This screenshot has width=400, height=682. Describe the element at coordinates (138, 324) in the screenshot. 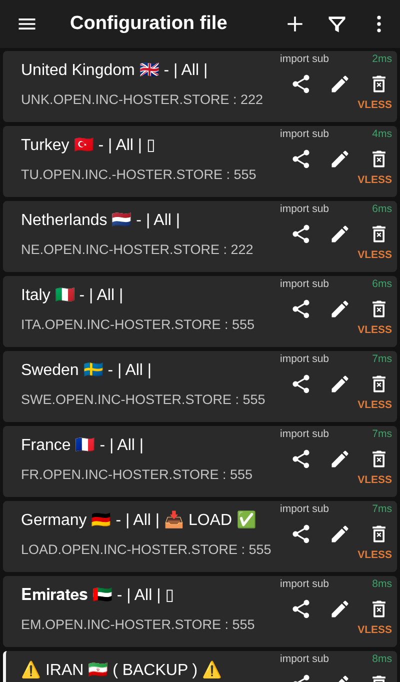

I see `server-address: ITA.OPEN.INC-HOSTER.STORE : 555` at that location.